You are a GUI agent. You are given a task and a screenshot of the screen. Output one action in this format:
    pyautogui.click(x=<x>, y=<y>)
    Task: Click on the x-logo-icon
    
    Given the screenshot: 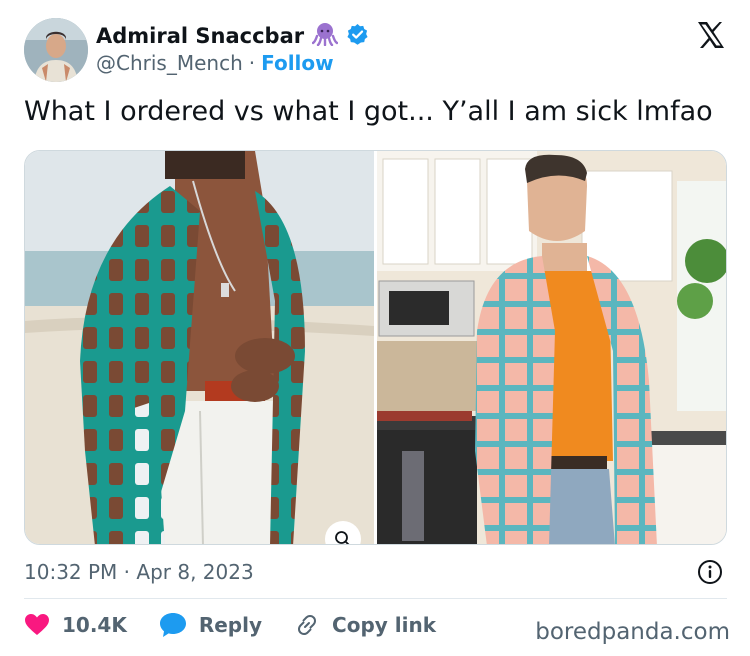 What is the action you would take?
    pyautogui.click(x=711, y=35)
    